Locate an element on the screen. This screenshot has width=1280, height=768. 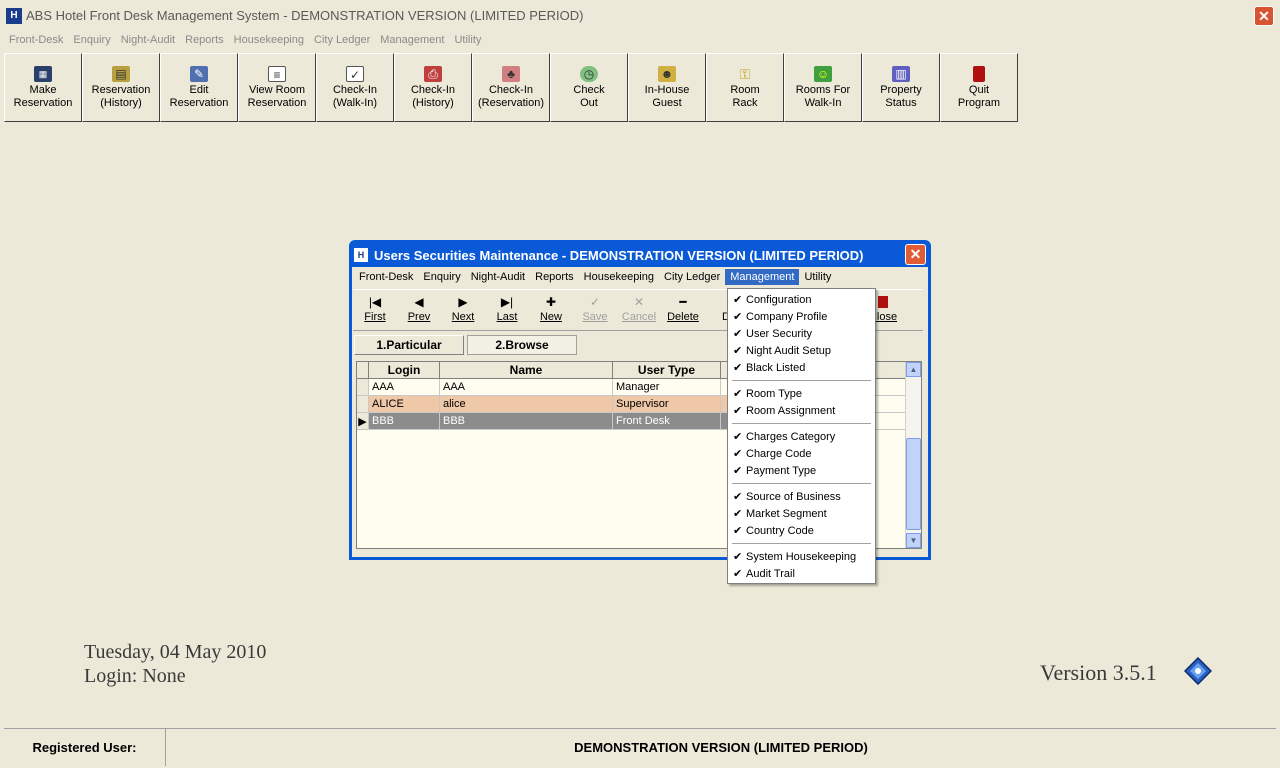
dialog-menu-night-audit: Night-Audit is located at coordinates (498, 277).